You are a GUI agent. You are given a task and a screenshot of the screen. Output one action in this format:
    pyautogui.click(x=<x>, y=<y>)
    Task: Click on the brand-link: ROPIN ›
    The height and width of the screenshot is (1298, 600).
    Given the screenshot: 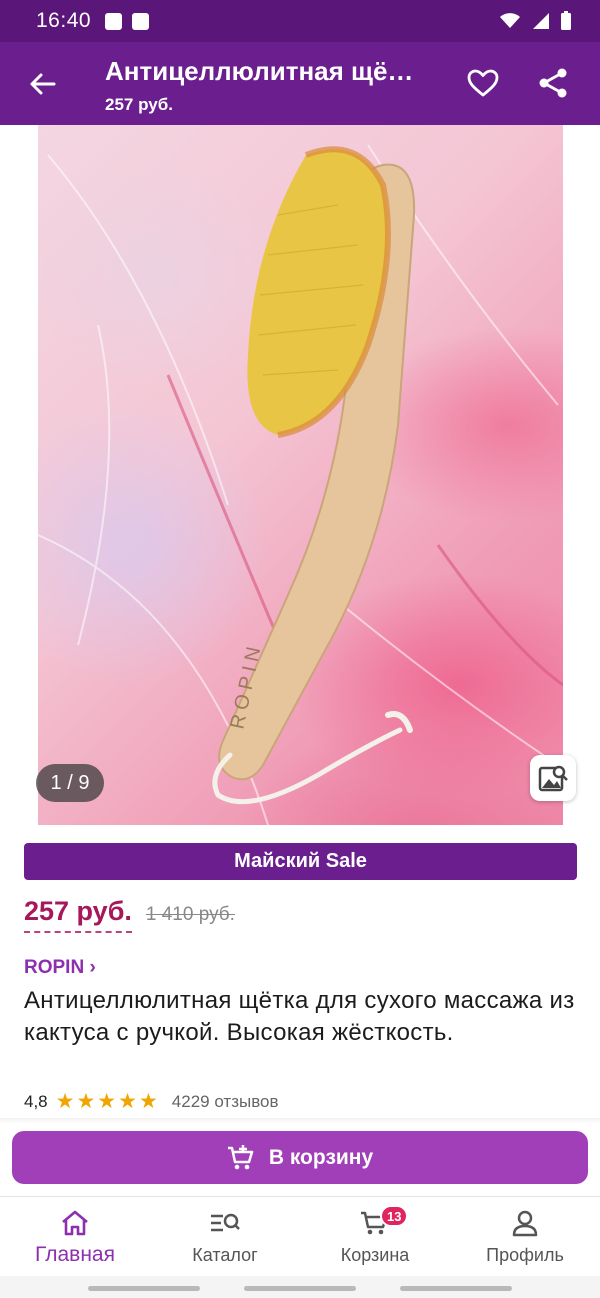 What is the action you would take?
    pyautogui.click(x=60, y=968)
    